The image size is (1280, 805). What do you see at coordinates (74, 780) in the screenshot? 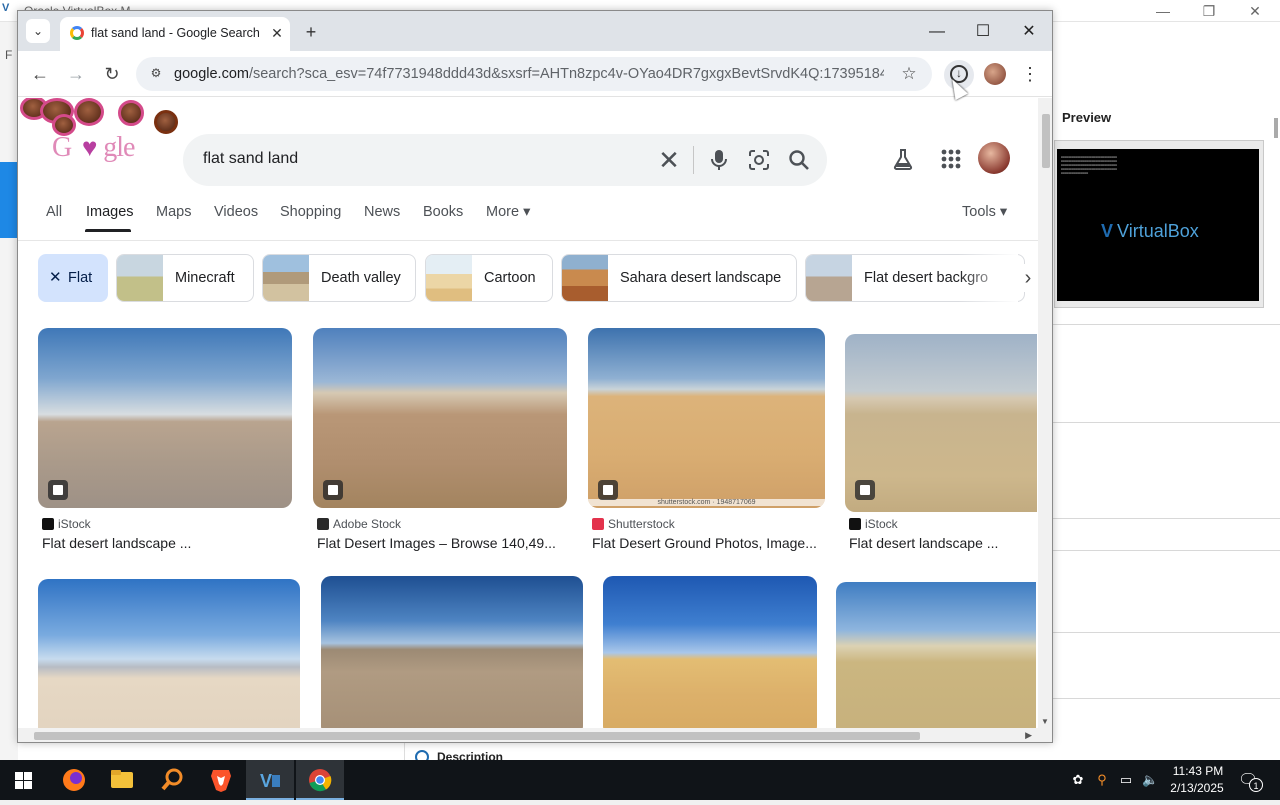
I see `firefox-taskbar-icon` at bounding box center [74, 780].